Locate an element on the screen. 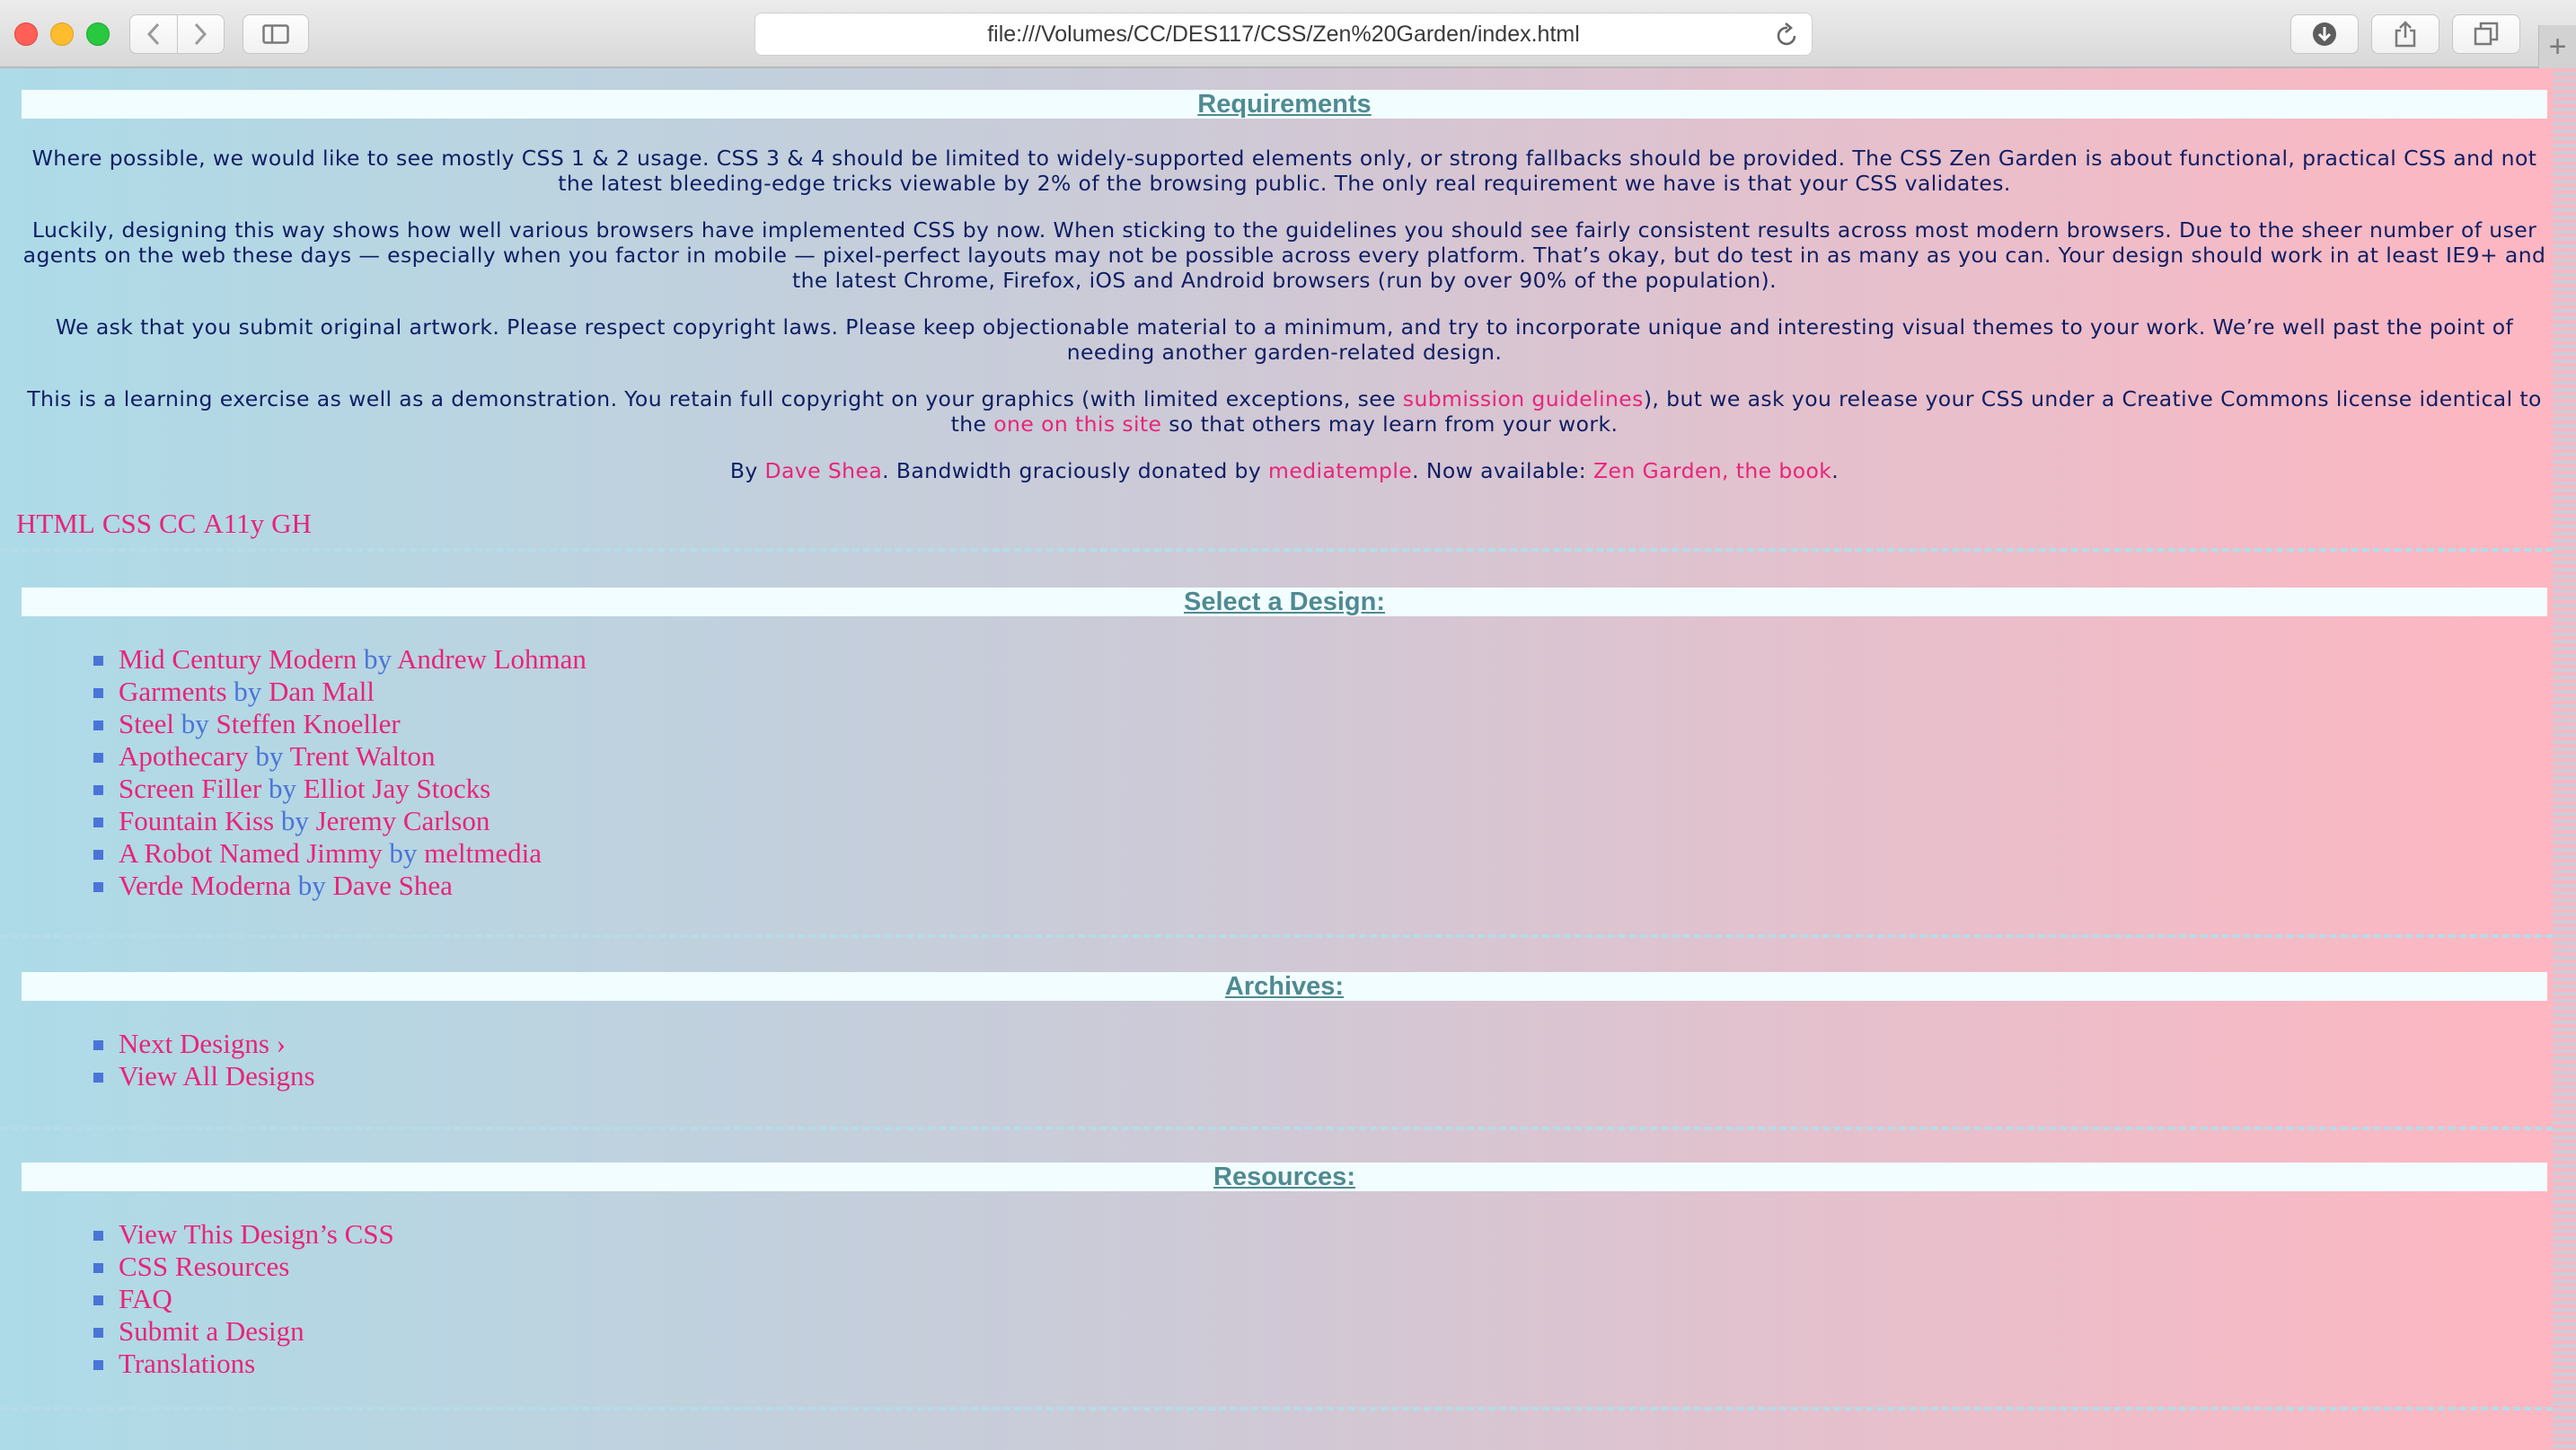  faq-link: FAQ is located at coordinates (243, 1299).